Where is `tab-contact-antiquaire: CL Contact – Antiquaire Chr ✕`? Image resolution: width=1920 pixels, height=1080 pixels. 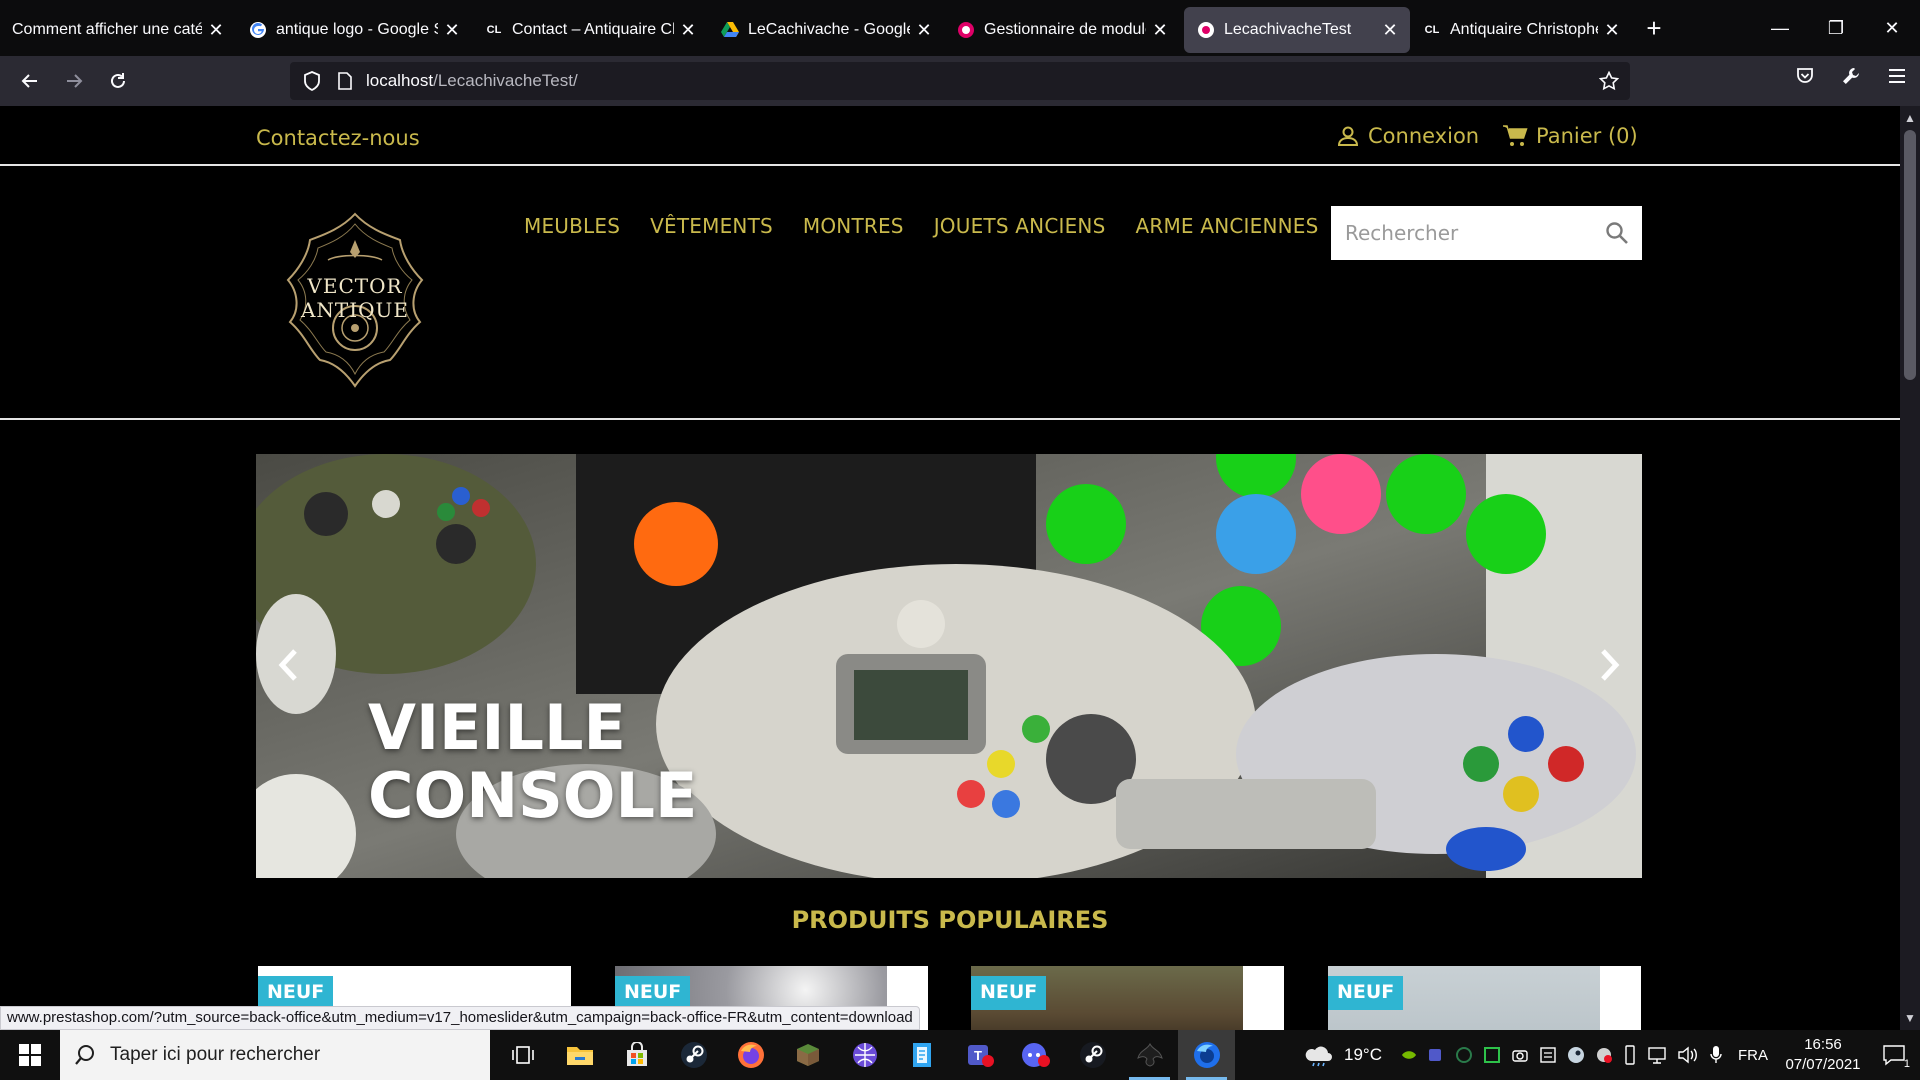
tab-contact-antiquaire: CL Contact – Antiquaire Chr ✕ is located at coordinates (590, 30).